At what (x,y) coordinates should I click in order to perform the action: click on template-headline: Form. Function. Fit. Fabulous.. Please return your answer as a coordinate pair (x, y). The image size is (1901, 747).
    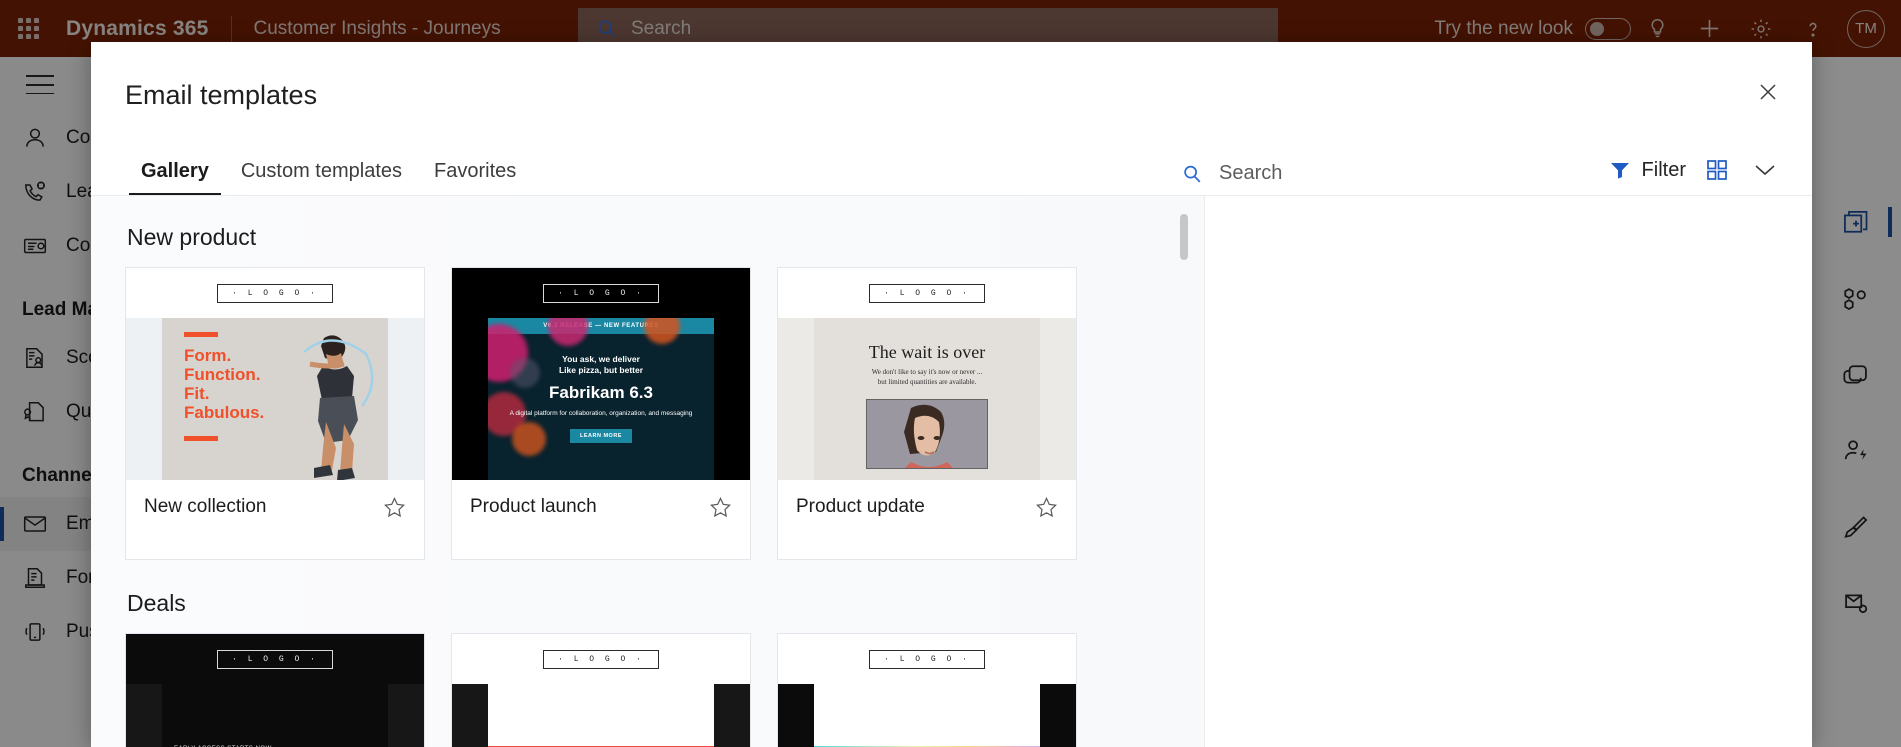
    Looking at the image, I should click on (224, 384).